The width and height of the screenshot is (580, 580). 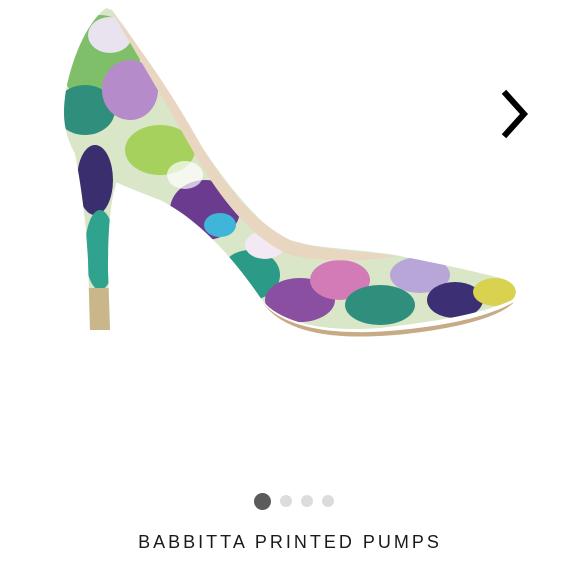 I want to click on chevron-right-icon, so click(x=516, y=114).